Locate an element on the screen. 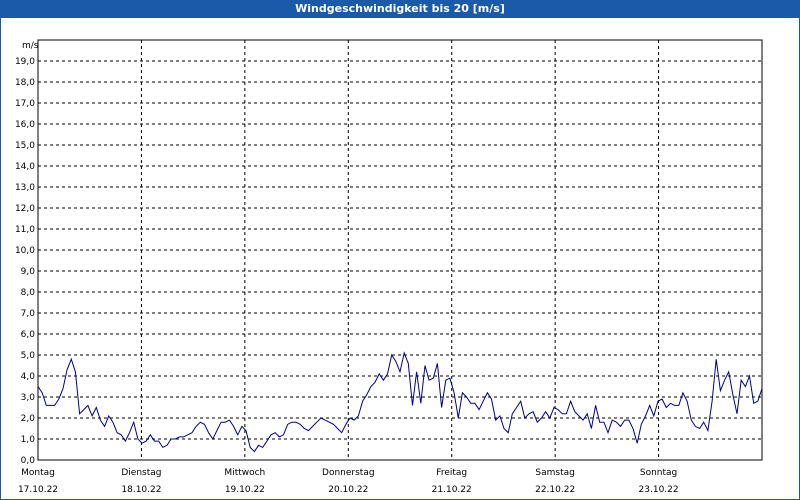  x-tick-day-label: Mittwoch is located at coordinates (244, 473).